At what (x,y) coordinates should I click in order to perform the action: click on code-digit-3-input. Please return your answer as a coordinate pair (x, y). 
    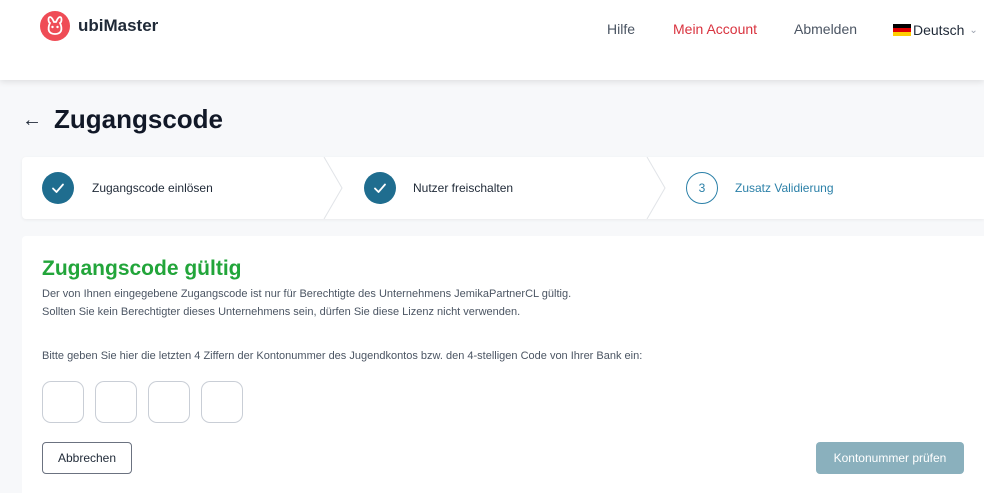
    Looking at the image, I should click on (169, 402).